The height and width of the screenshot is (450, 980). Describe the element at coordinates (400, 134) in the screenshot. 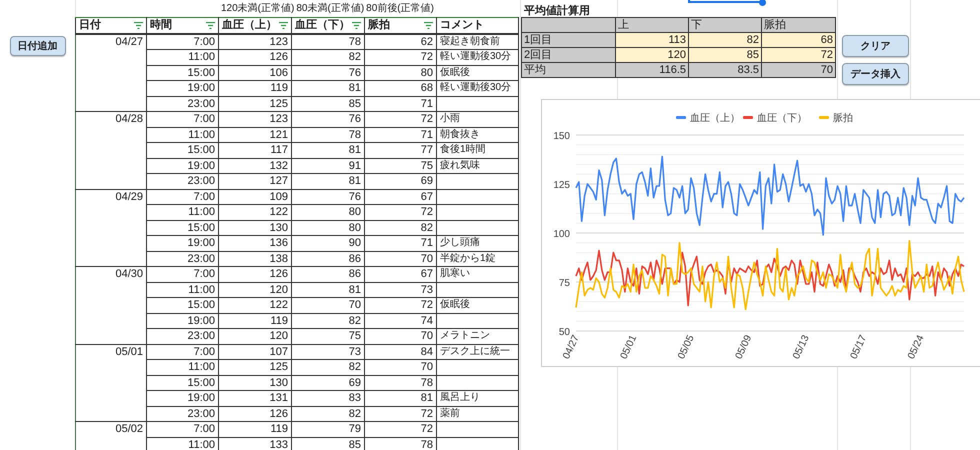

I see `table-cell: 71` at that location.